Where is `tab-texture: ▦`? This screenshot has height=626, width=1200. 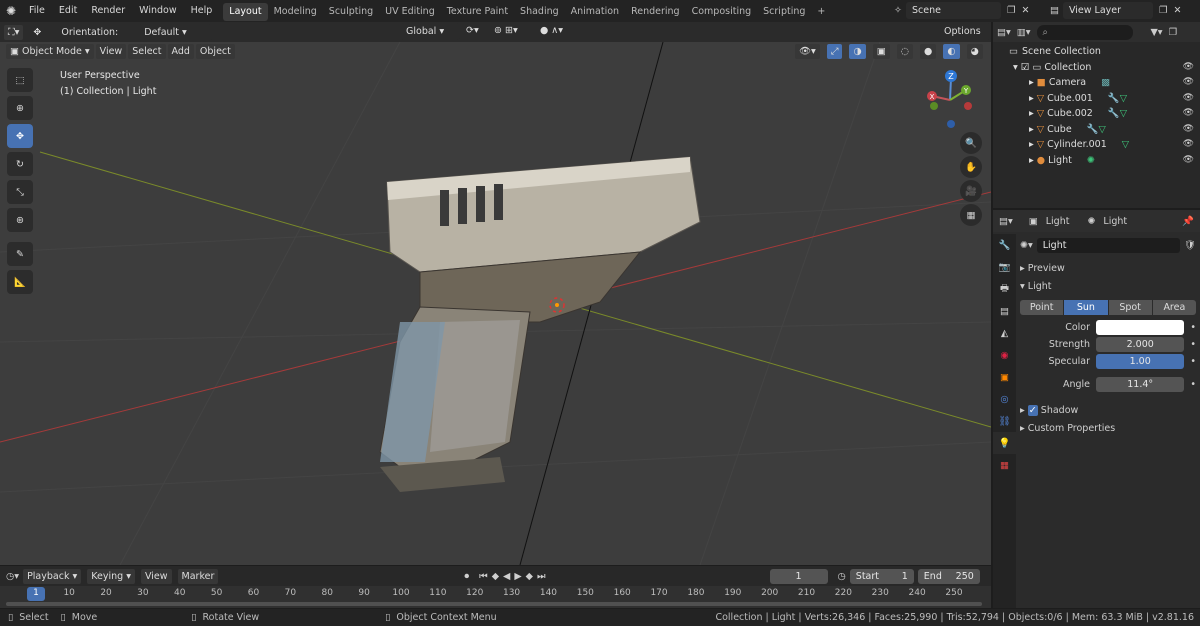
tab-texture: ▦ is located at coordinates (1004, 465).